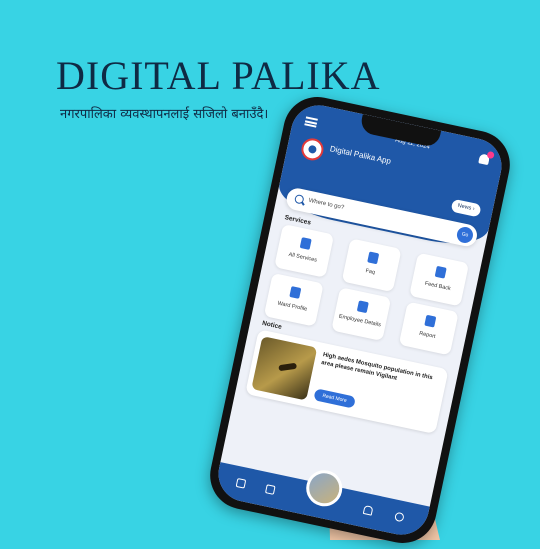 This screenshot has width=540, height=549. What do you see at coordinates (292, 306) in the screenshot?
I see `tile-label: Ward Profile` at bounding box center [292, 306].